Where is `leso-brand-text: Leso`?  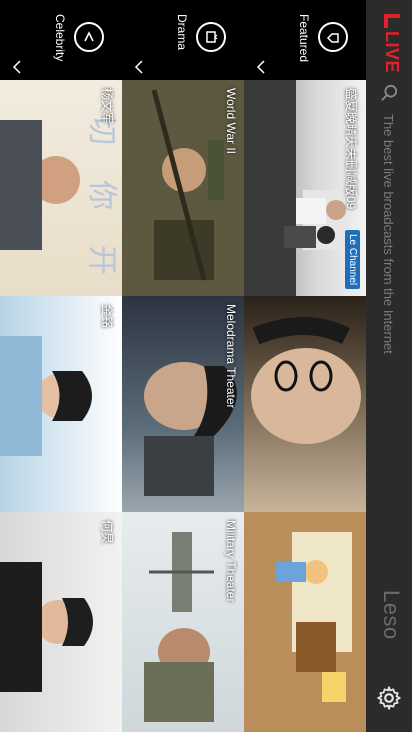
leso-brand-text: Leso is located at coordinates (391, 615).